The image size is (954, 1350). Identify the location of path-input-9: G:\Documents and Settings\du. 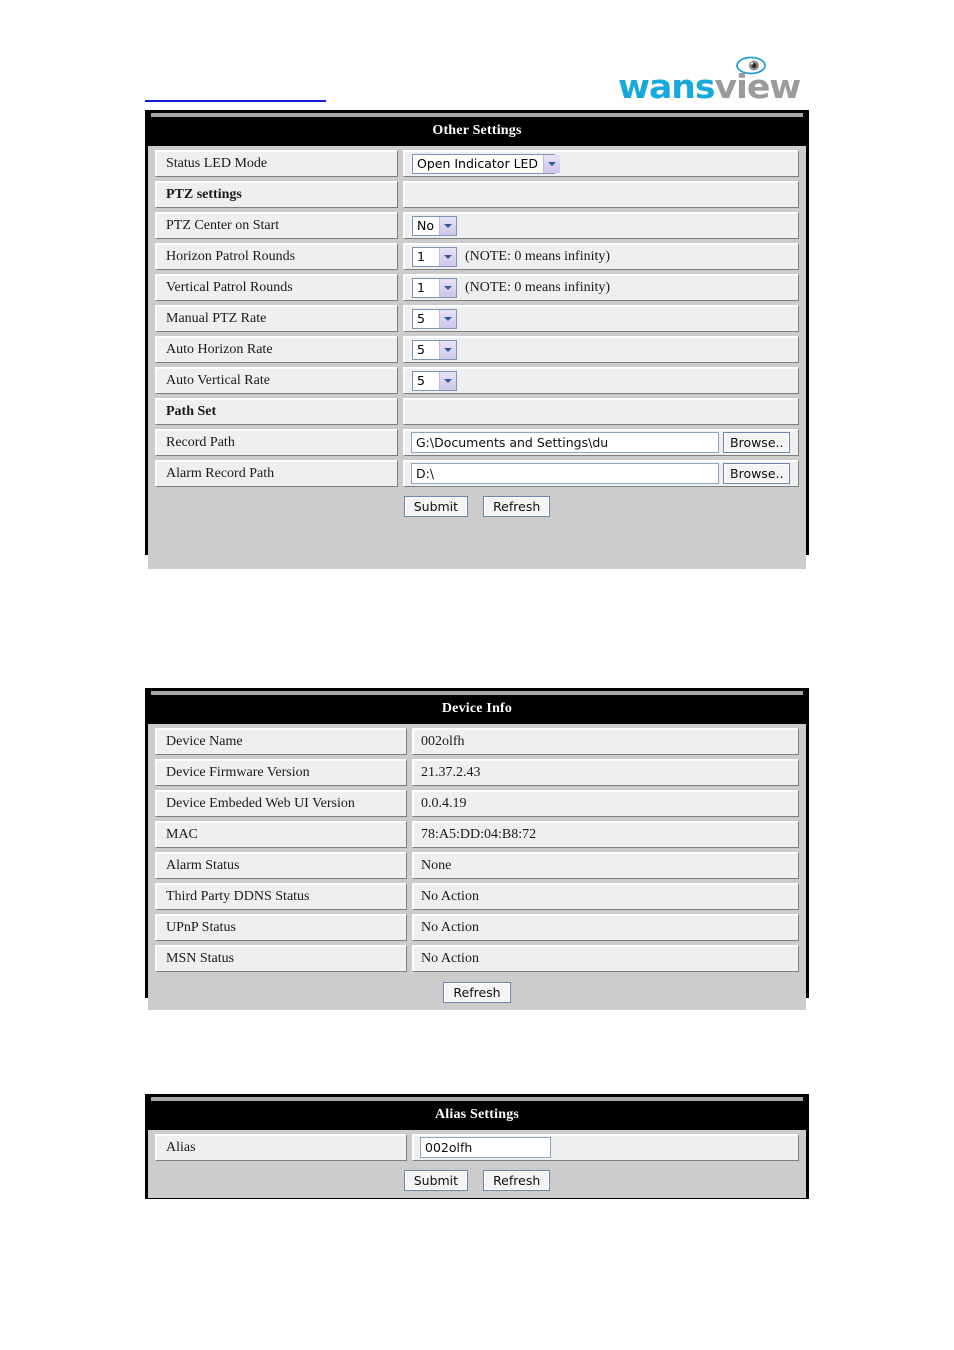
(565, 442).